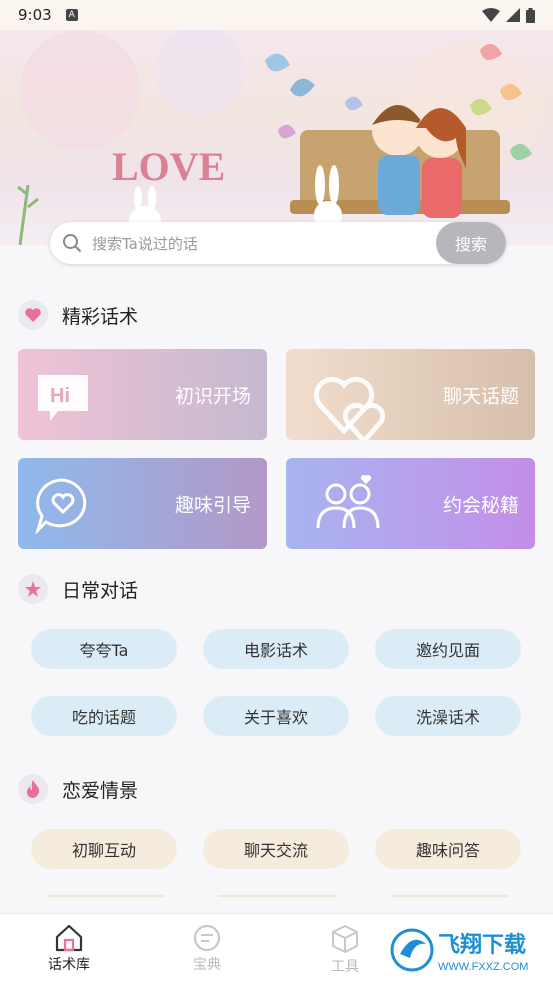 The height and width of the screenshot is (985, 553). Describe the element at coordinates (35, 15) in the screenshot. I see `status-time: 9:03` at that location.